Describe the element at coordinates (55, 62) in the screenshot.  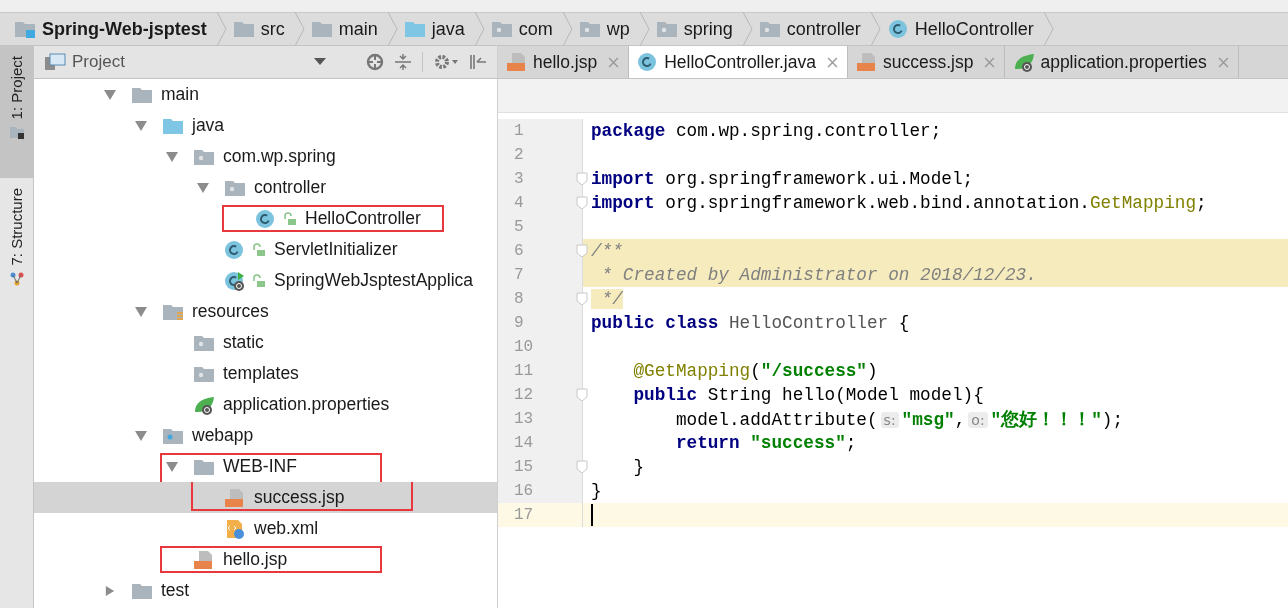
I see `project-view-icon` at that location.